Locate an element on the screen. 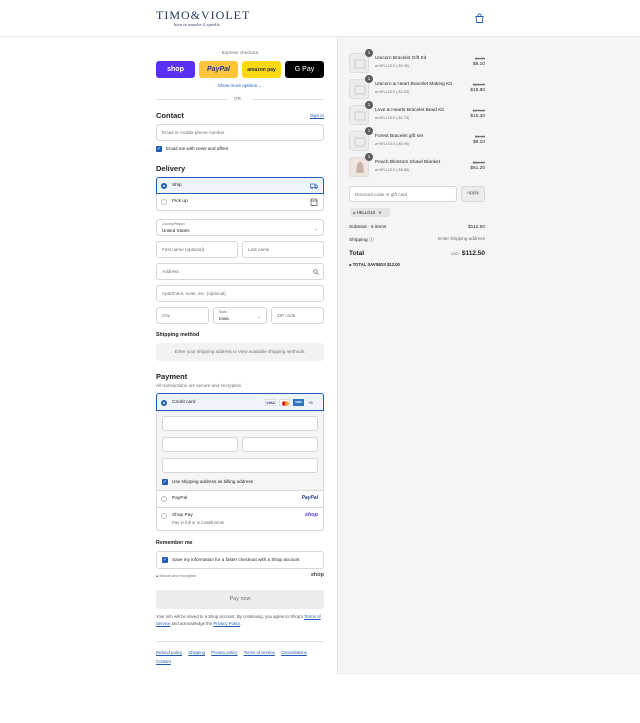 This screenshot has width=640, height=723. apply-discount-button: Apply is located at coordinates (473, 194).